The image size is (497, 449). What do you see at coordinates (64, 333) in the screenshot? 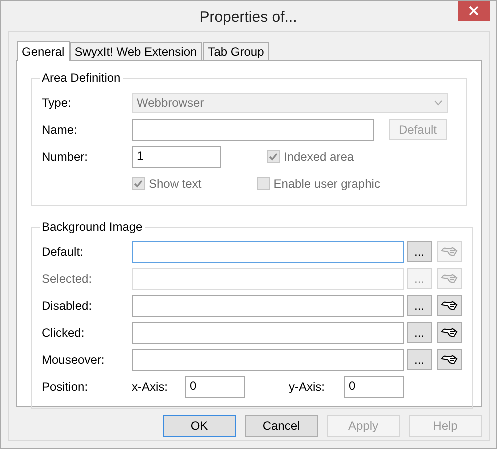
I see `field-label: Clicked:` at bounding box center [64, 333].